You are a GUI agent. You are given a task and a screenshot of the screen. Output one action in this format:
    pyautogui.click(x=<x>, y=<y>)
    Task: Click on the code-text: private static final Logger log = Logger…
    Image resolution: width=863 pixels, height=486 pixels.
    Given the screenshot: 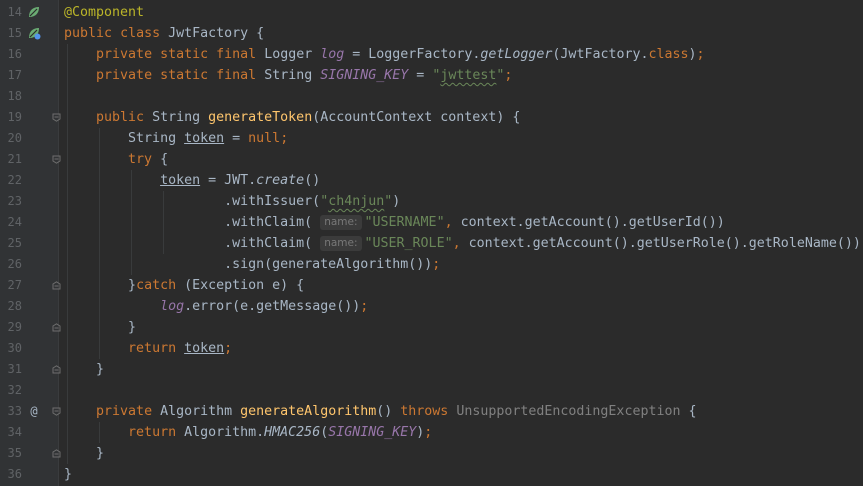 What is the action you would take?
    pyautogui.click(x=384, y=54)
    